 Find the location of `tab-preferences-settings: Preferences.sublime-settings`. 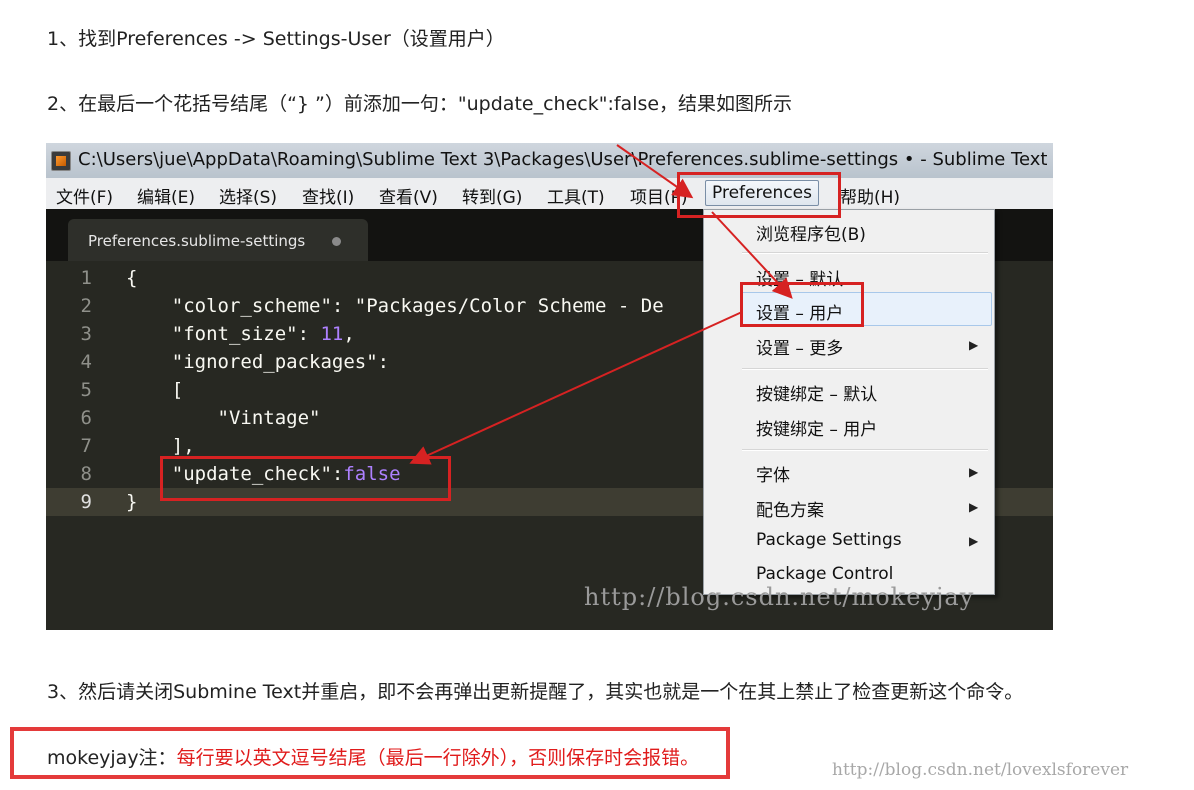

tab-preferences-settings: Preferences.sublime-settings is located at coordinates (218, 240).